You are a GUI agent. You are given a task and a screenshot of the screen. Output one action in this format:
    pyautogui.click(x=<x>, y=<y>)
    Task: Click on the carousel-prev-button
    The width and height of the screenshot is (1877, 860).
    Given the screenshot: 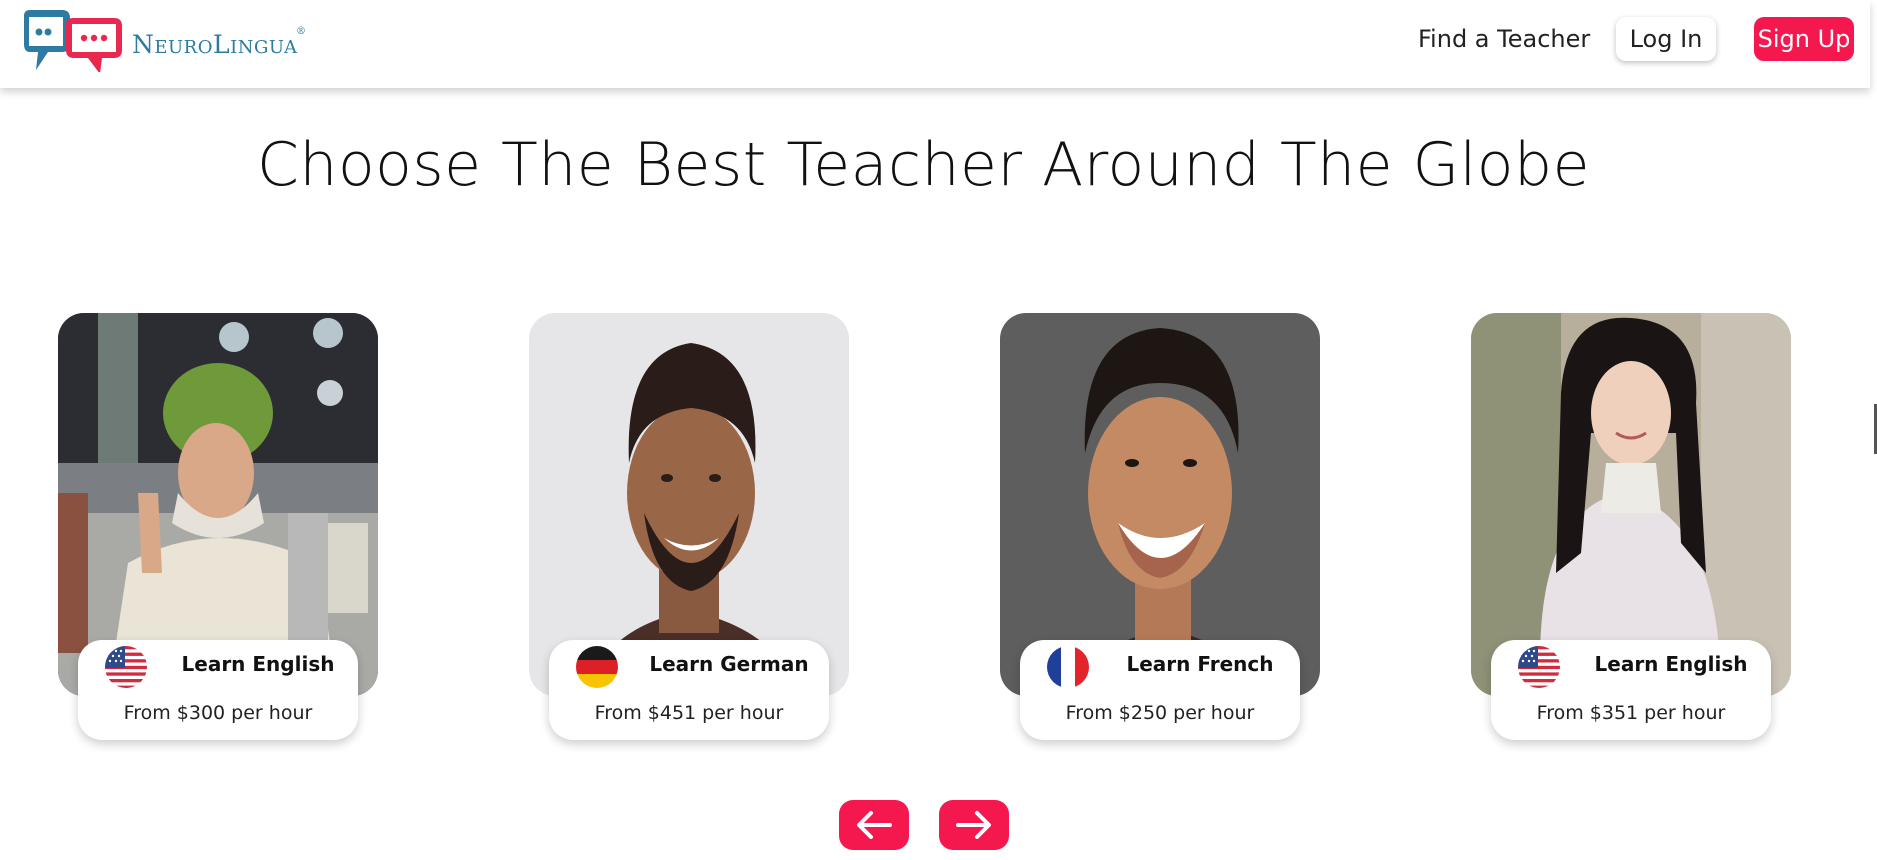 What is the action you would take?
    pyautogui.click(x=874, y=825)
    